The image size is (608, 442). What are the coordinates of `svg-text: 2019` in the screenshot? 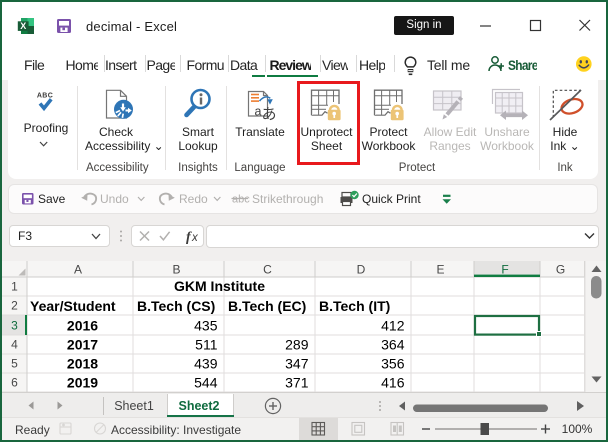 It's located at (82, 383).